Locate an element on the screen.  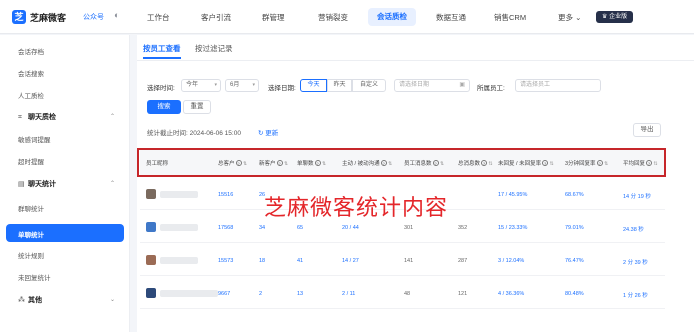
nav-marketing-fission: 营销裂变 is located at coordinates (333, 17).